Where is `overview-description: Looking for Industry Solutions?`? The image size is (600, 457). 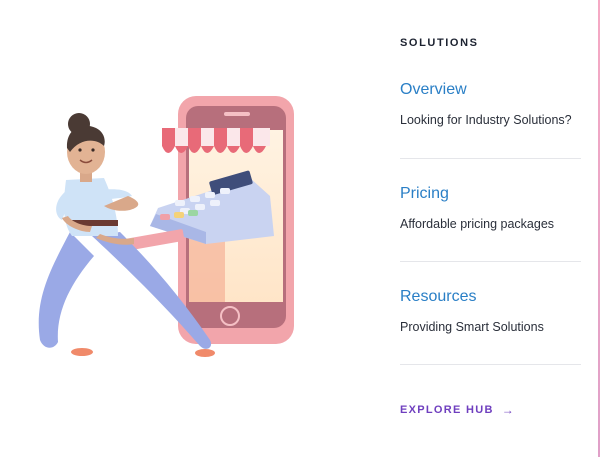 overview-description: Looking for Industry Solutions? is located at coordinates (486, 120).